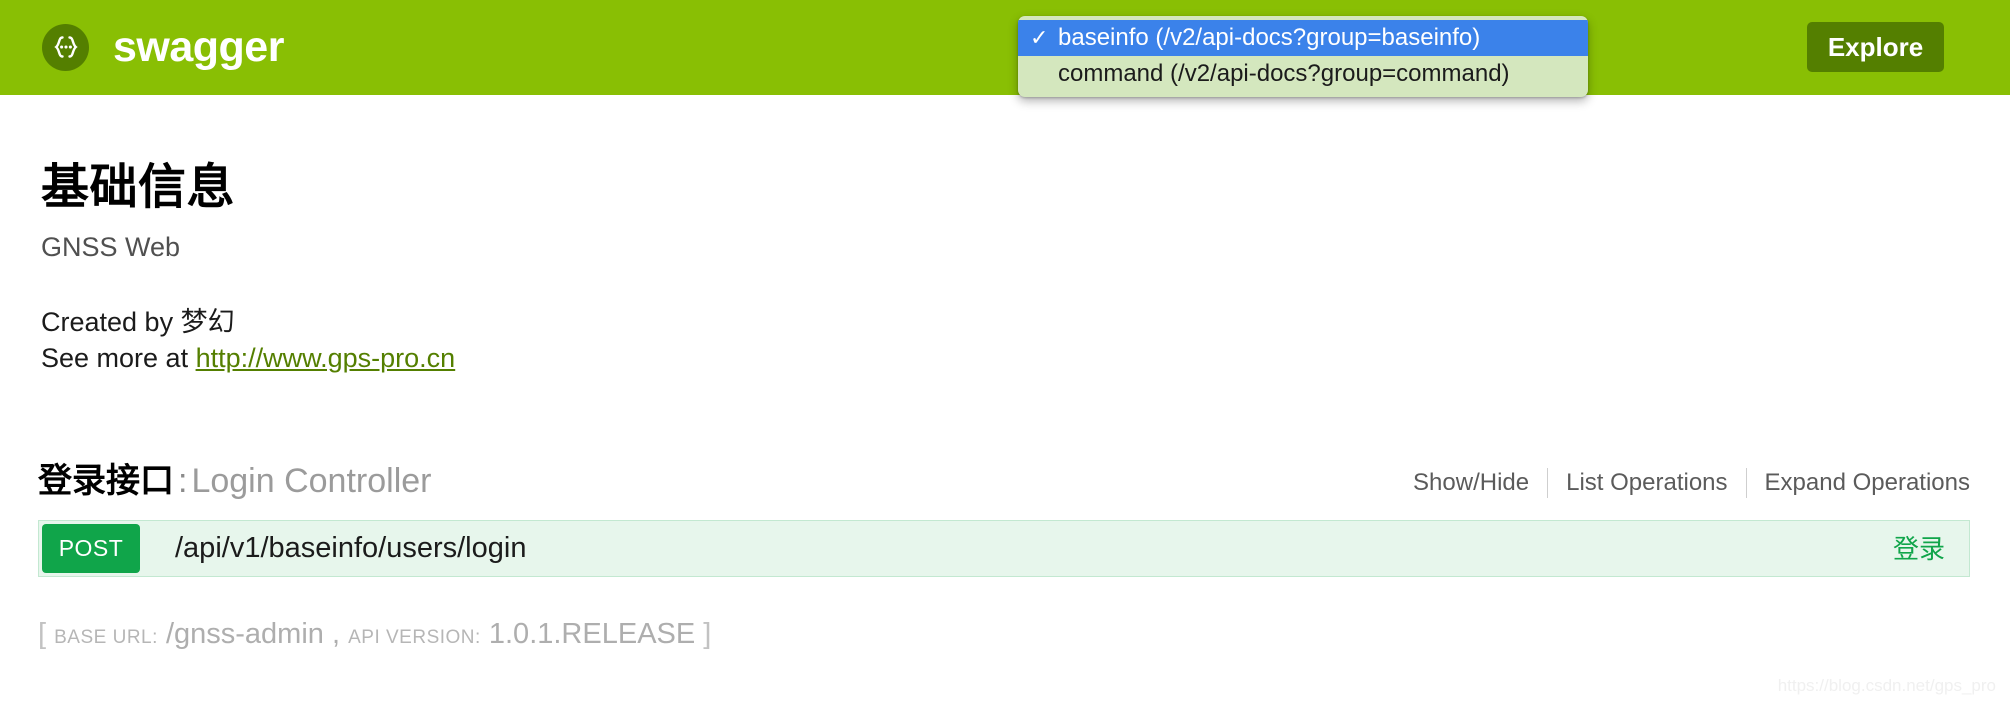 This screenshot has height=704, width=2010. Describe the element at coordinates (65, 47) in the screenshot. I see `swagger-braces-icon` at that location.